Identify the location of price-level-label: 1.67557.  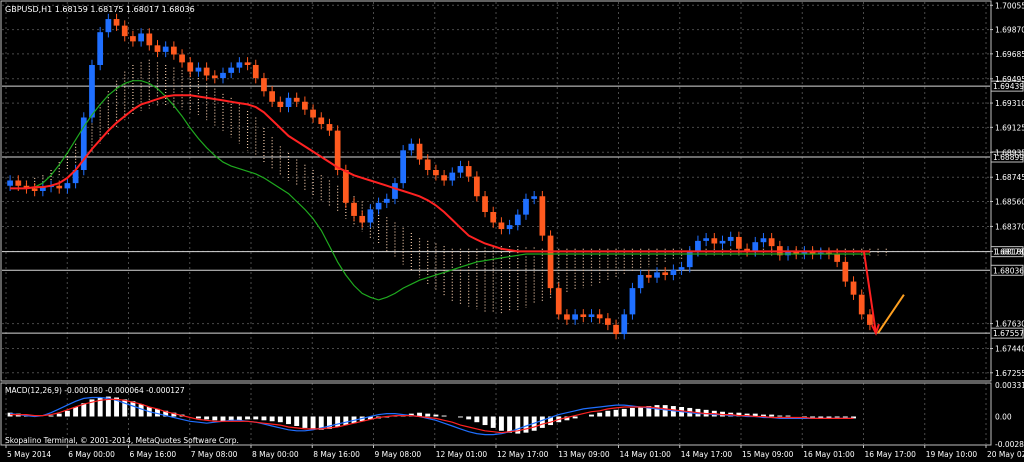
(1008, 333).